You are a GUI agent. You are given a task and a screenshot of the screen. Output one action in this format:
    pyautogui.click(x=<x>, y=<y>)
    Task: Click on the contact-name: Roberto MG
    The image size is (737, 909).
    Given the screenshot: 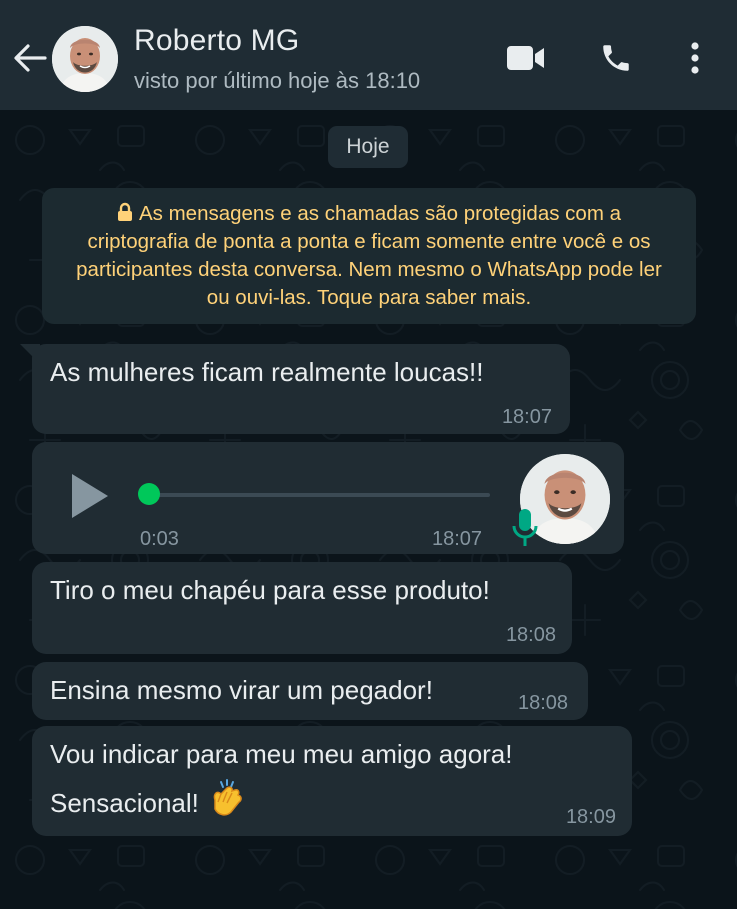 What is the action you would take?
    pyautogui.click(x=216, y=41)
    